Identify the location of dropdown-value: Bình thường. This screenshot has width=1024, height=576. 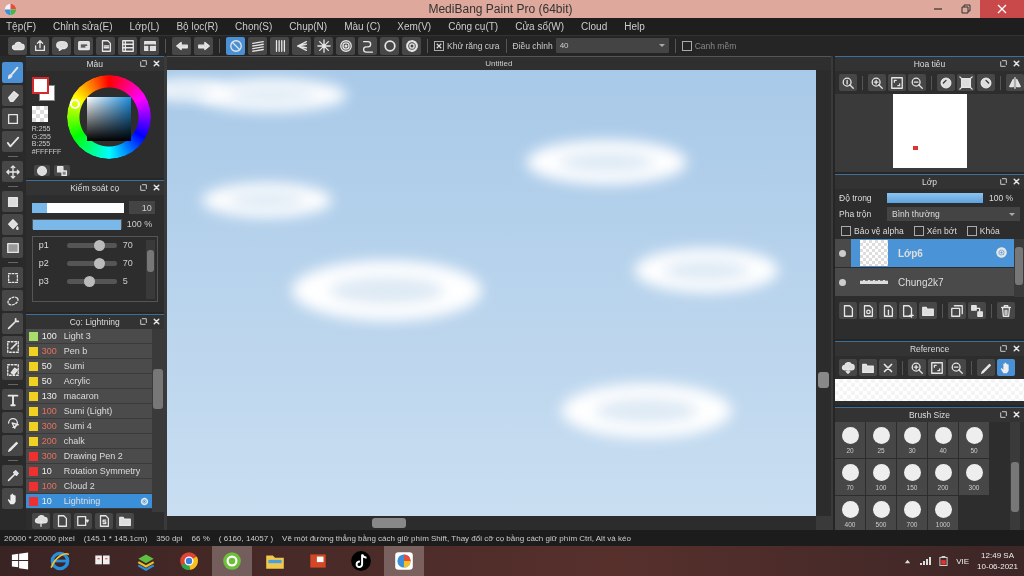
(916, 214).